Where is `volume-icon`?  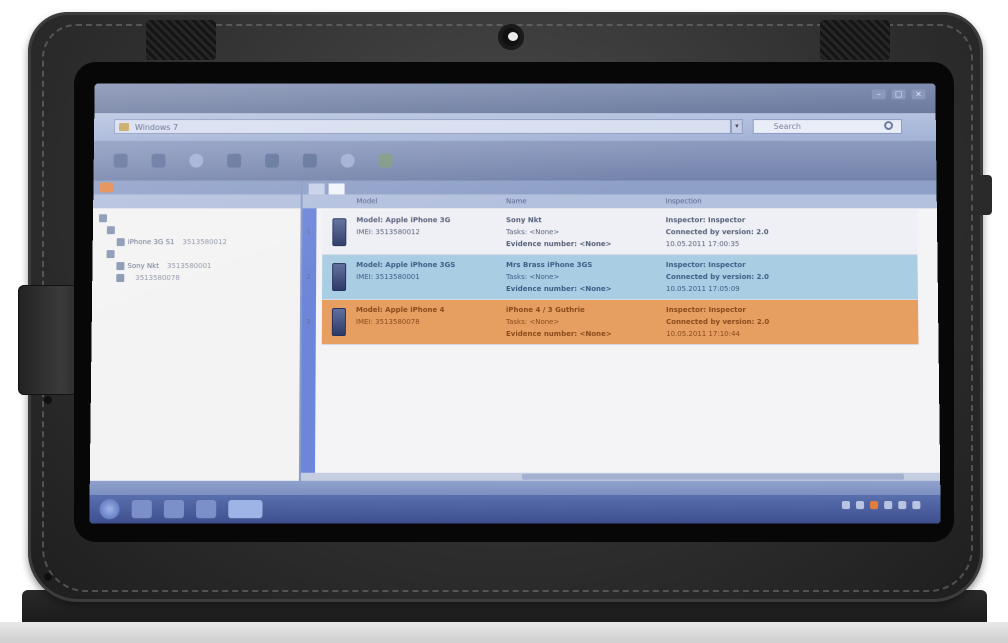
volume-icon is located at coordinates (916, 505).